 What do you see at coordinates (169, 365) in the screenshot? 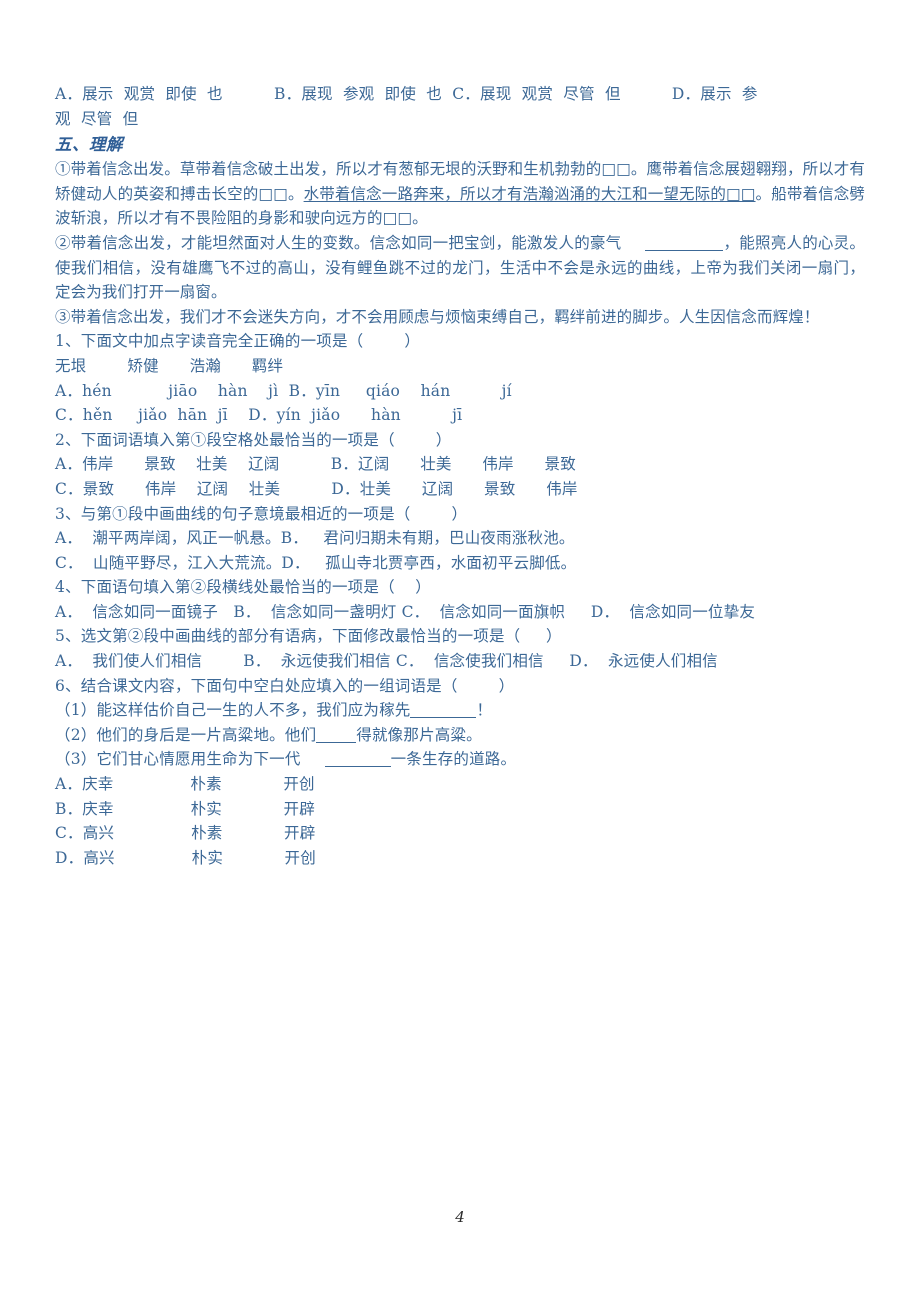
I see `question-1-words: 无垠 矫健 浩瀚 羁绊` at bounding box center [169, 365].